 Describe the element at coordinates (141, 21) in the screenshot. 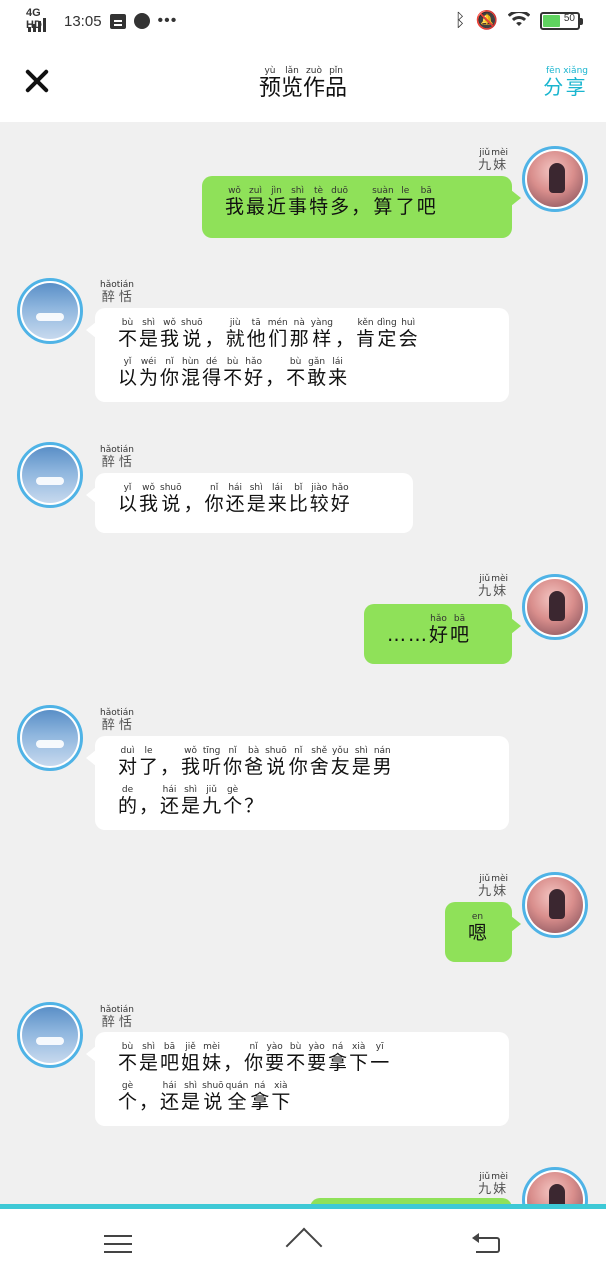

I see `moon-icon` at that location.